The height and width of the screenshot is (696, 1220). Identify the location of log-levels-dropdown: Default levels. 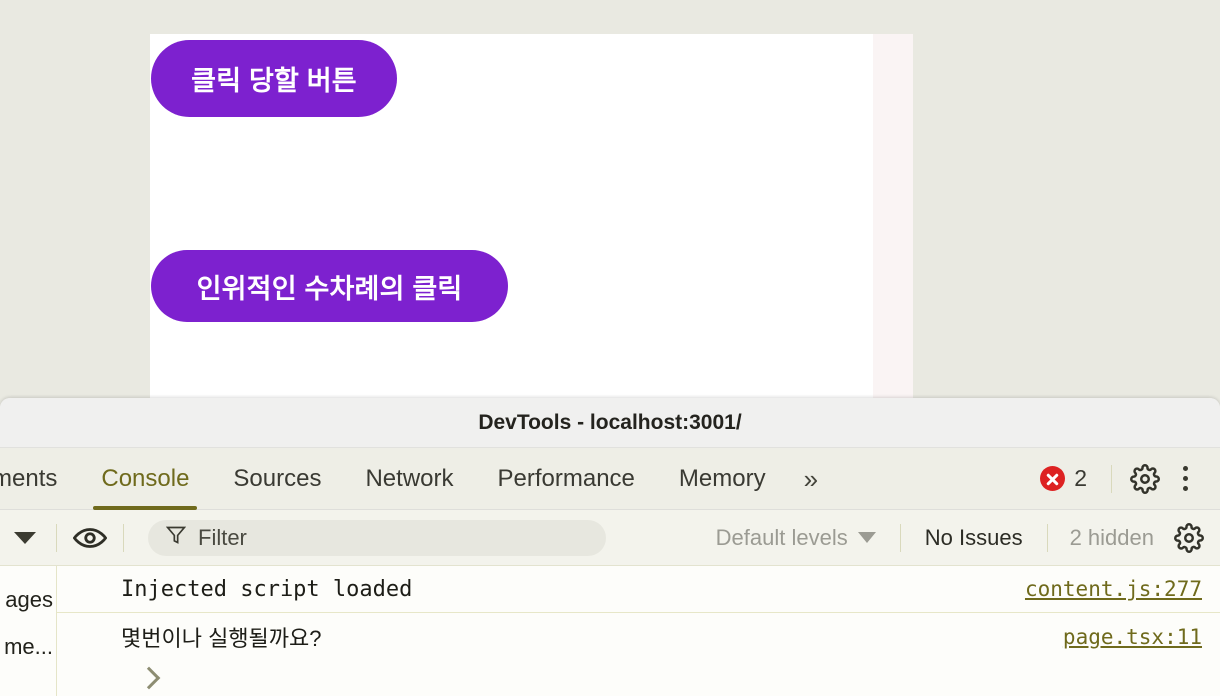
(796, 538).